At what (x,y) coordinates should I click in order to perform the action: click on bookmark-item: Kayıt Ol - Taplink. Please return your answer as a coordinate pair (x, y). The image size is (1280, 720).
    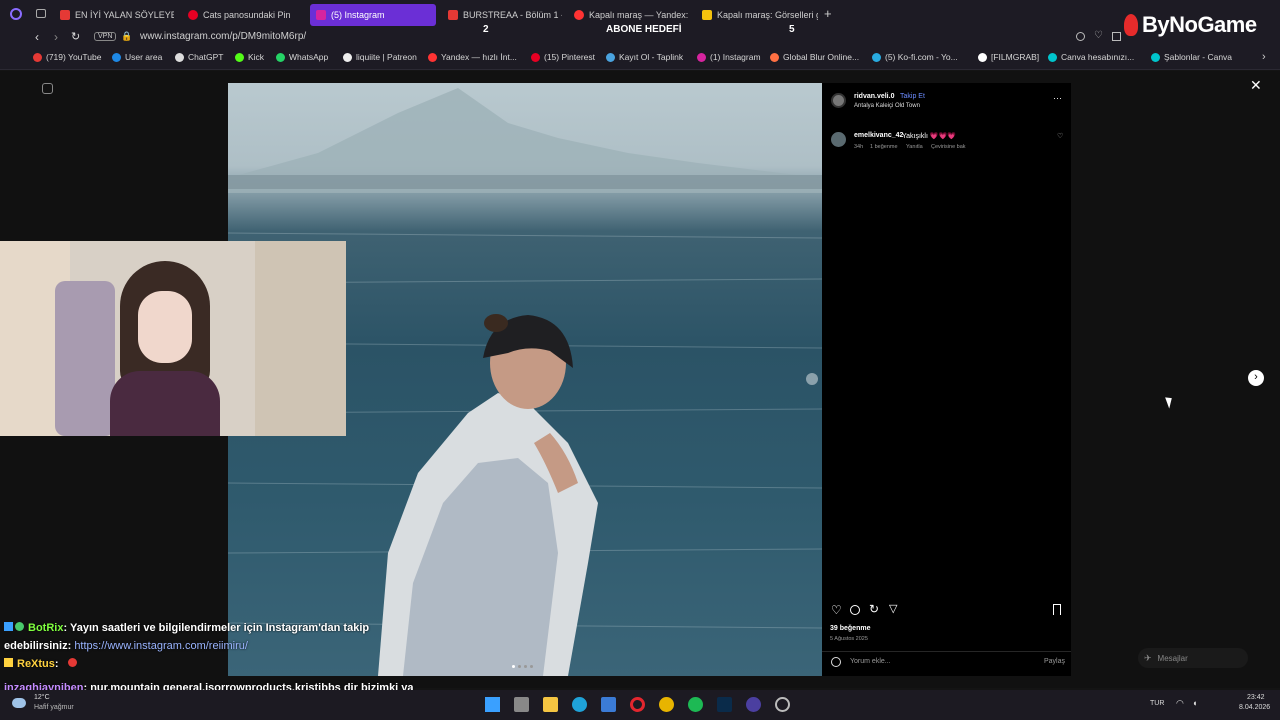
    Looking at the image, I should click on (644, 57).